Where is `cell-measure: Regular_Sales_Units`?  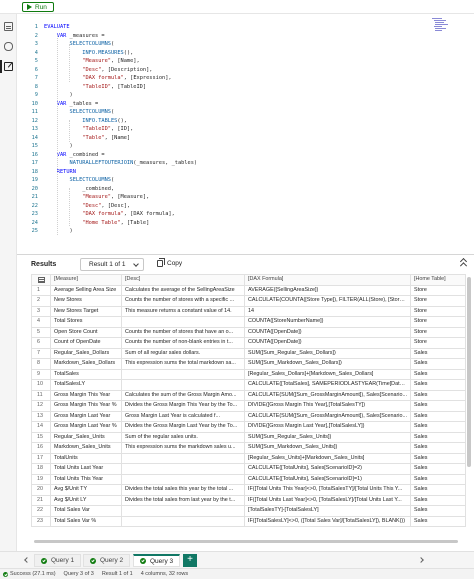 cell-measure: Regular_Sales_Units is located at coordinates (86, 437).